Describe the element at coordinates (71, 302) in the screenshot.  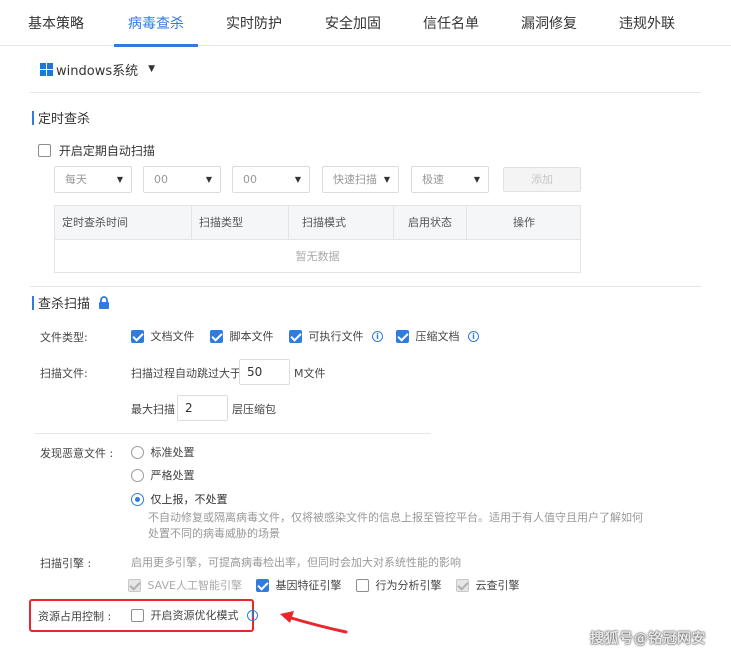
I see `section-title-scan: 查杀扫描` at that location.